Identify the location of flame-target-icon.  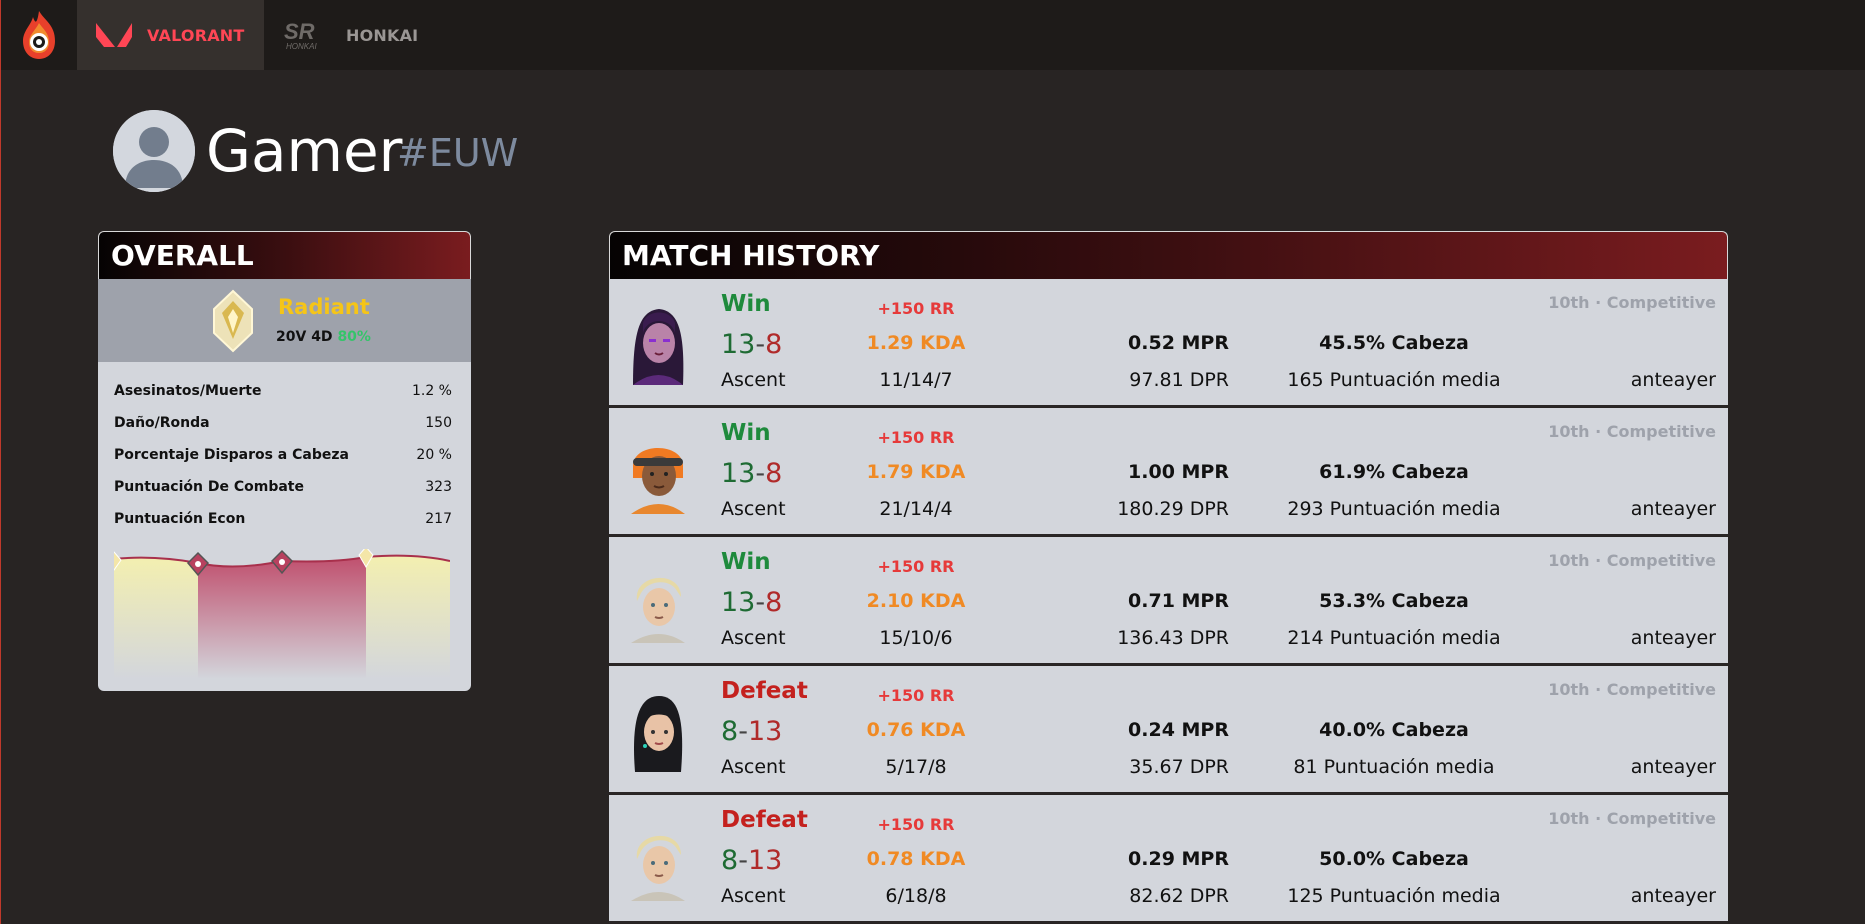
(39, 35).